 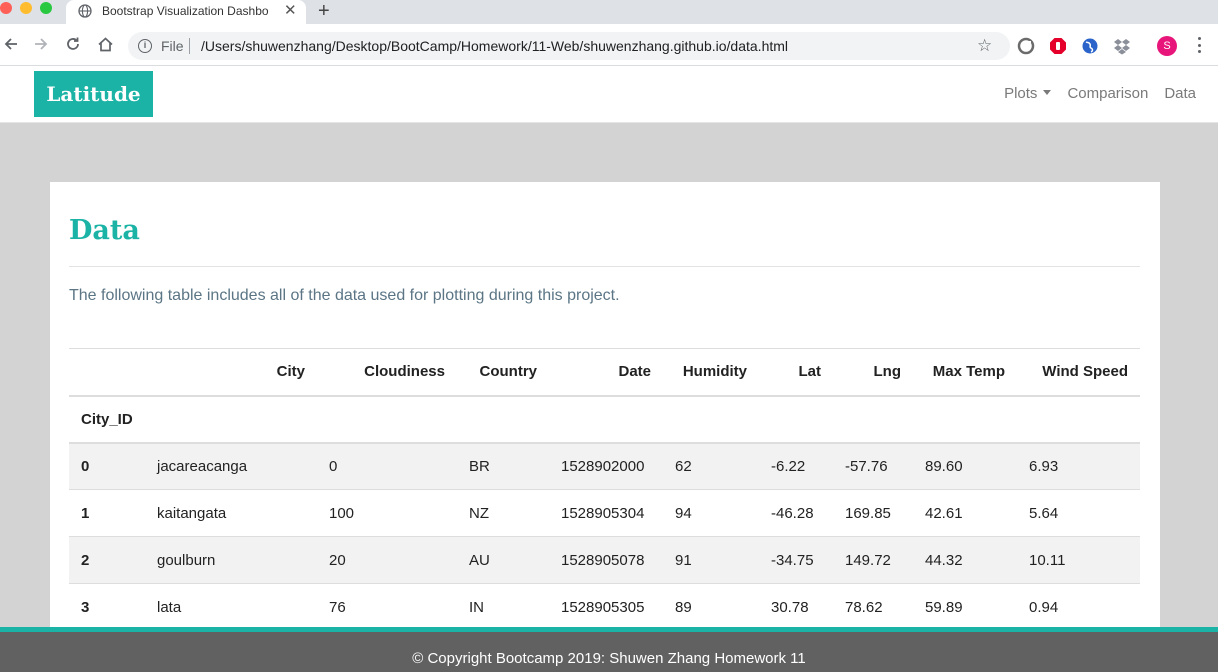 I want to click on globe-icon, so click(x=85, y=11).